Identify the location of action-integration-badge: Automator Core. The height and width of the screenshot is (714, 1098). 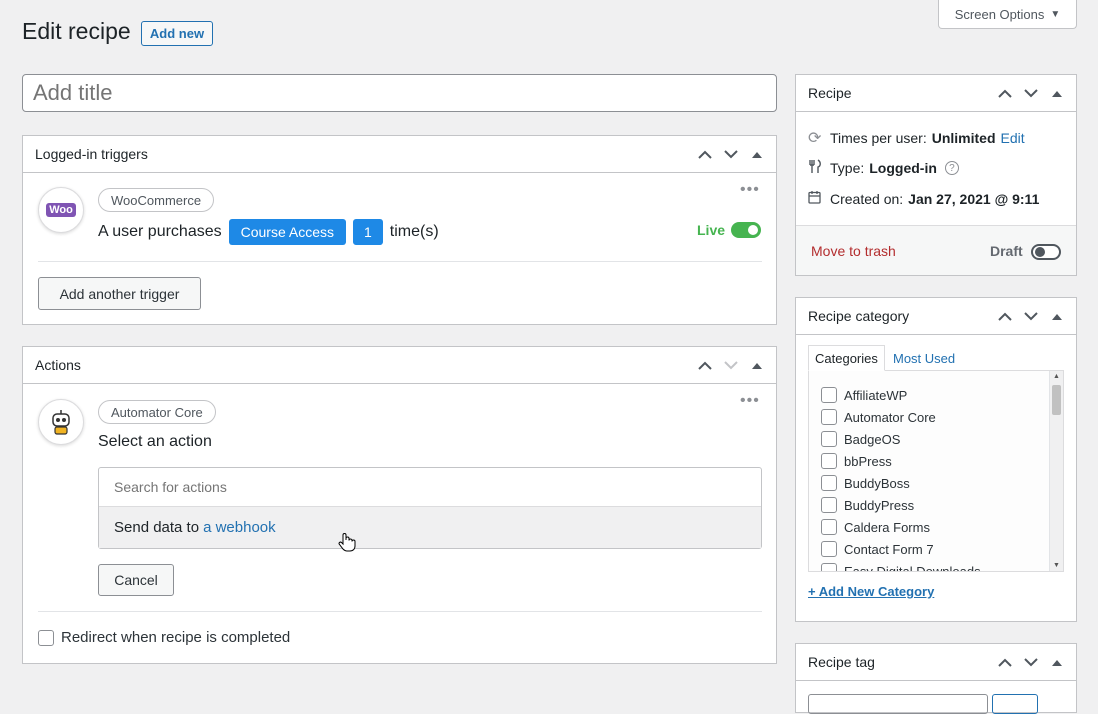
(157, 412).